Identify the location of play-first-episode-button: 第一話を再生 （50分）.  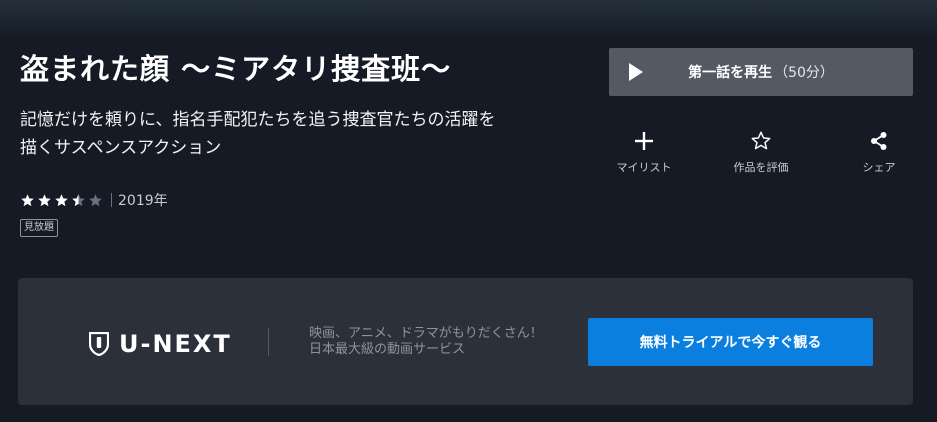
(761, 72).